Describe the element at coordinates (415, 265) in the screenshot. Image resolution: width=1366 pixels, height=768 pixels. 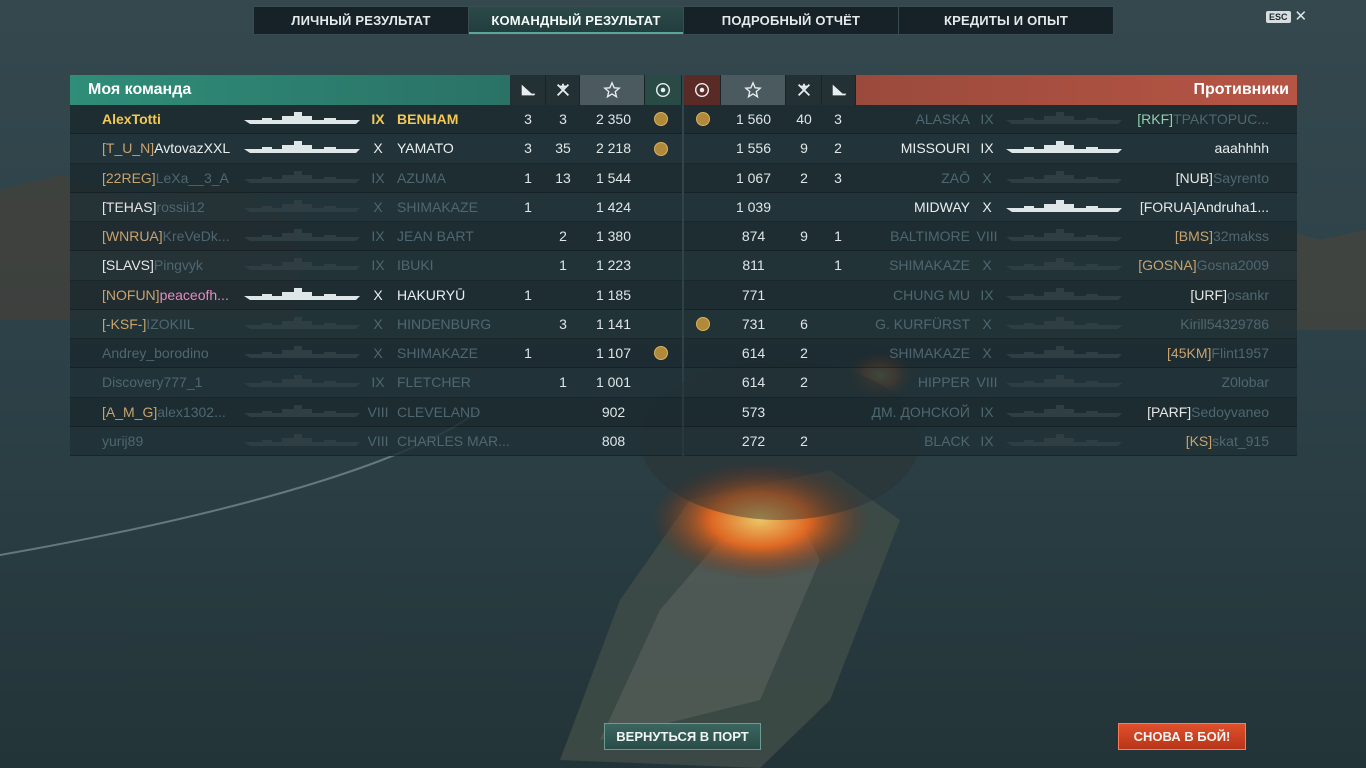
I see `ship-name: IBUKI` at that location.